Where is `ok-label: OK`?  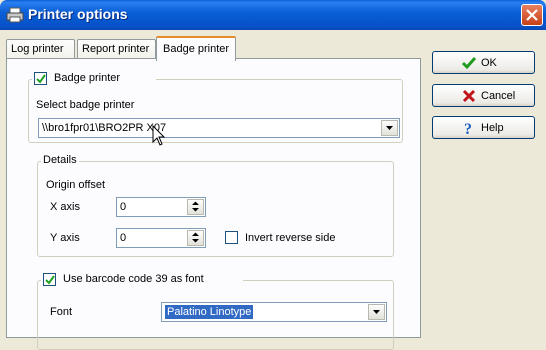 ok-label: OK is located at coordinates (489, 63).